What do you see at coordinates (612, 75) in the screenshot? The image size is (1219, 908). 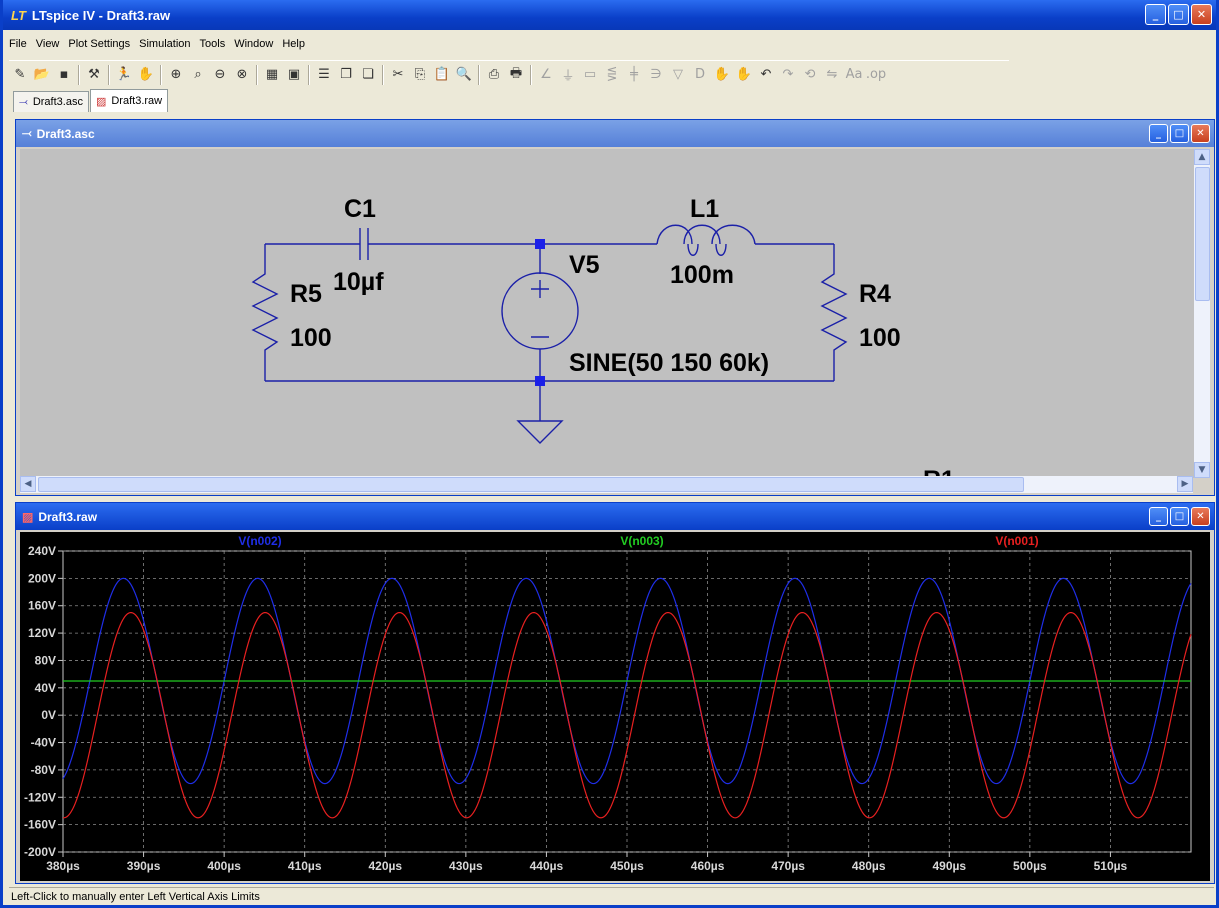 I see `resistor-icon: ⋚` at bounding box center [612, 75].